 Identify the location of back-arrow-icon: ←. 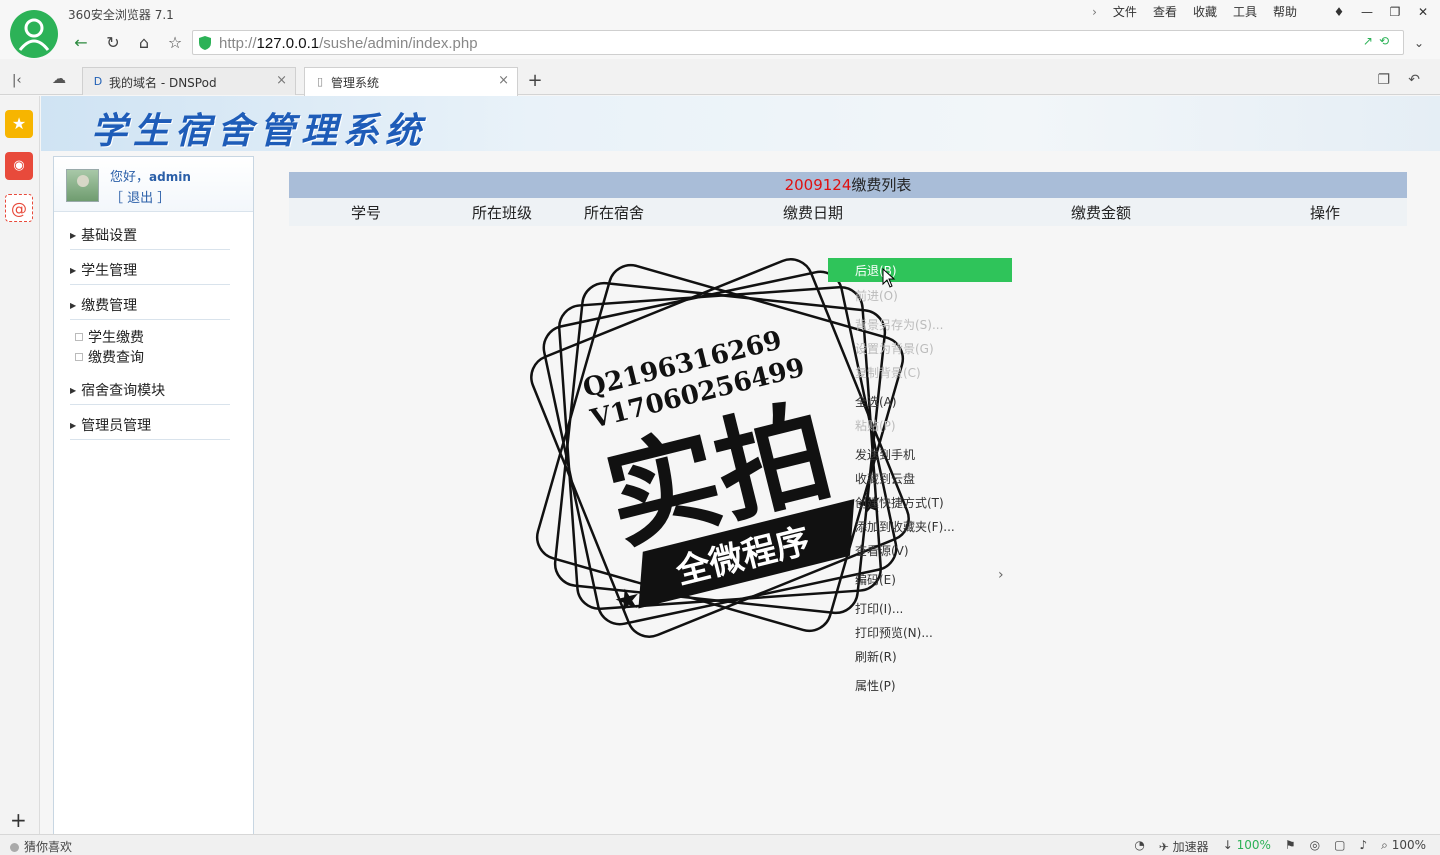
(81, 43).